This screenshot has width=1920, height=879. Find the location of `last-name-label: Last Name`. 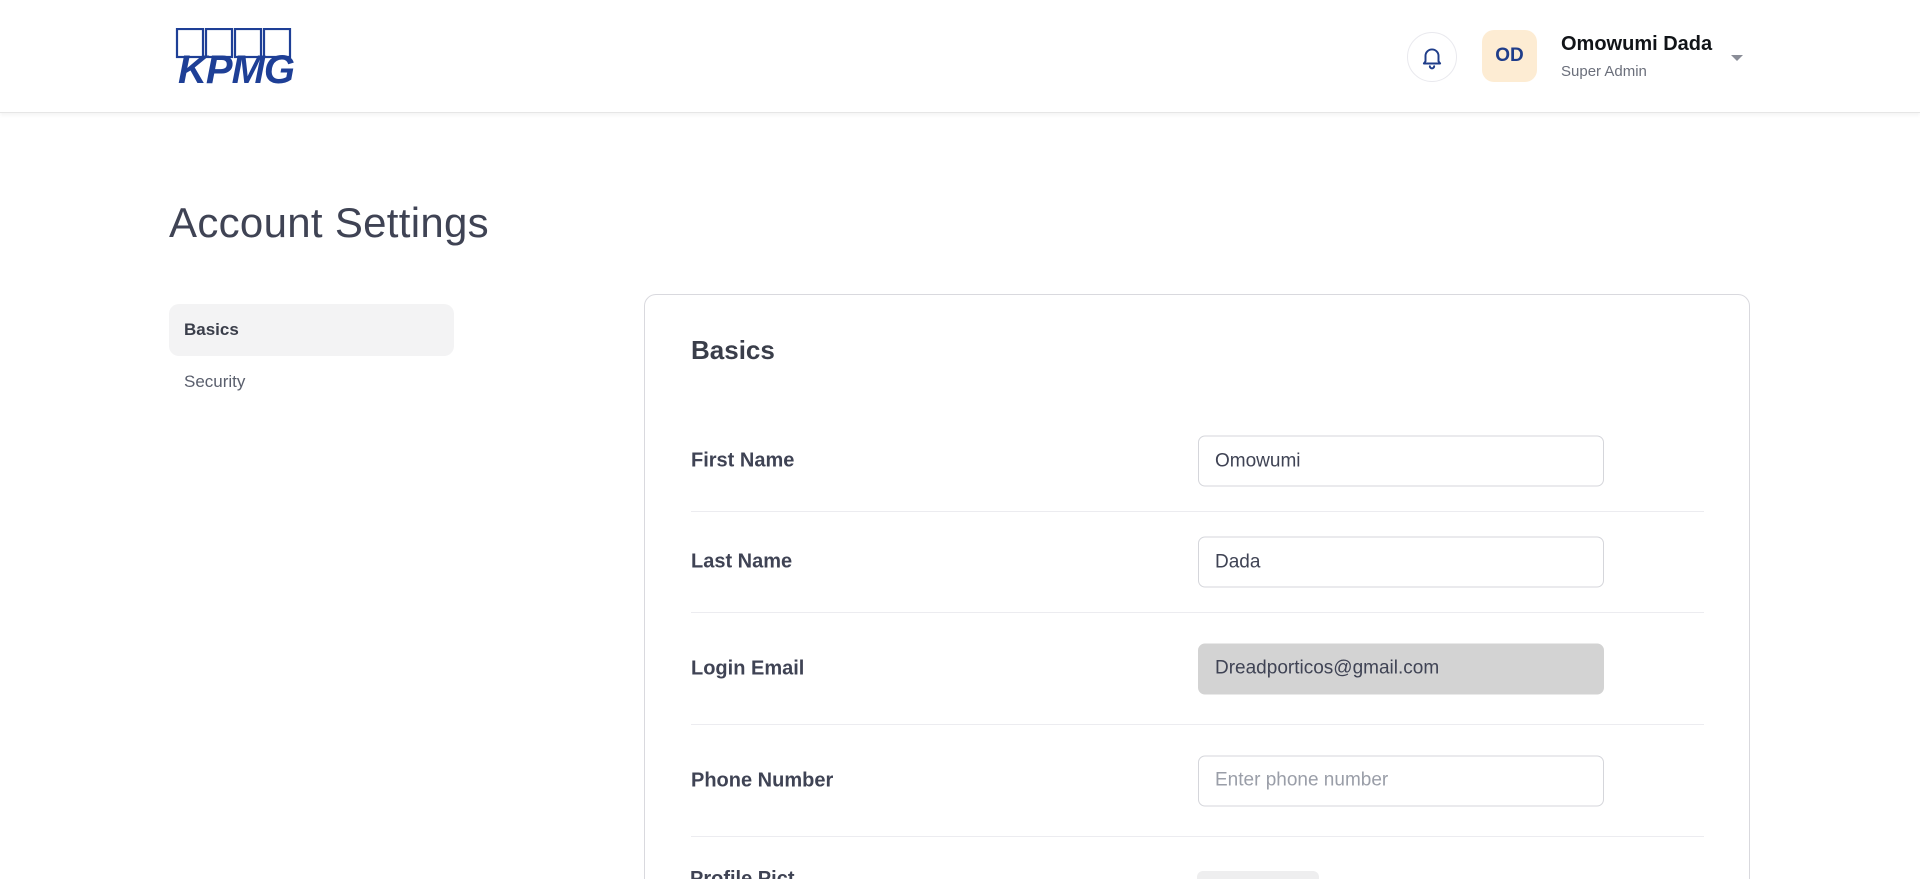

last-name-label: Last Name is located at coordinates (742, 561).